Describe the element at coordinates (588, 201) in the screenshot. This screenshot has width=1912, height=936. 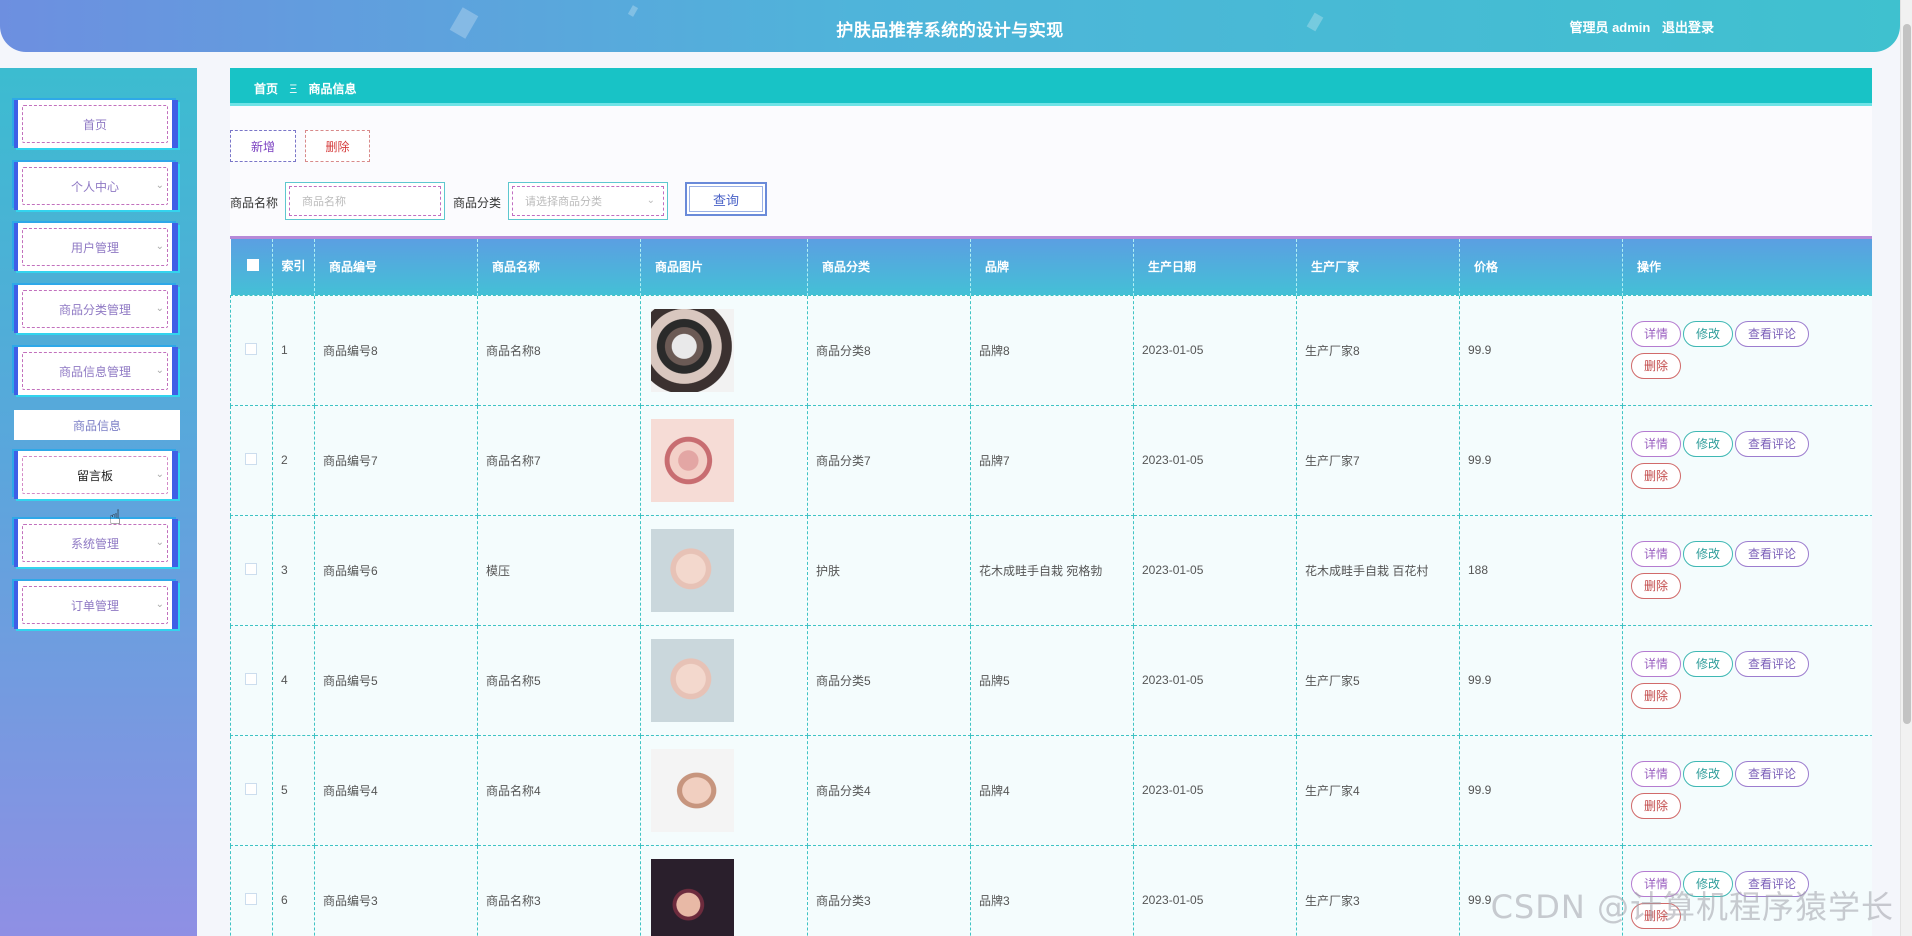
I see `product-category-select: 请选择商品分类 ⌄` at that location.